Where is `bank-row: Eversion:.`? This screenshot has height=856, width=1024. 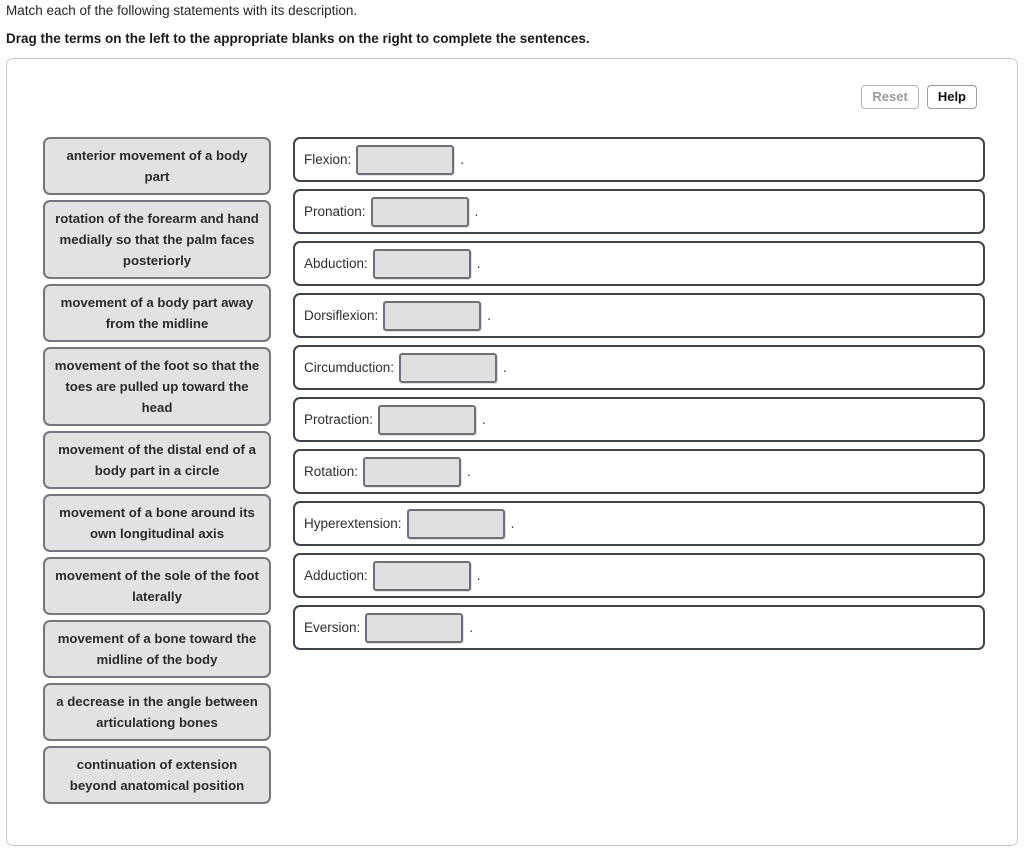
bank-row: Eversion:. is located at coordinates (639, 627).